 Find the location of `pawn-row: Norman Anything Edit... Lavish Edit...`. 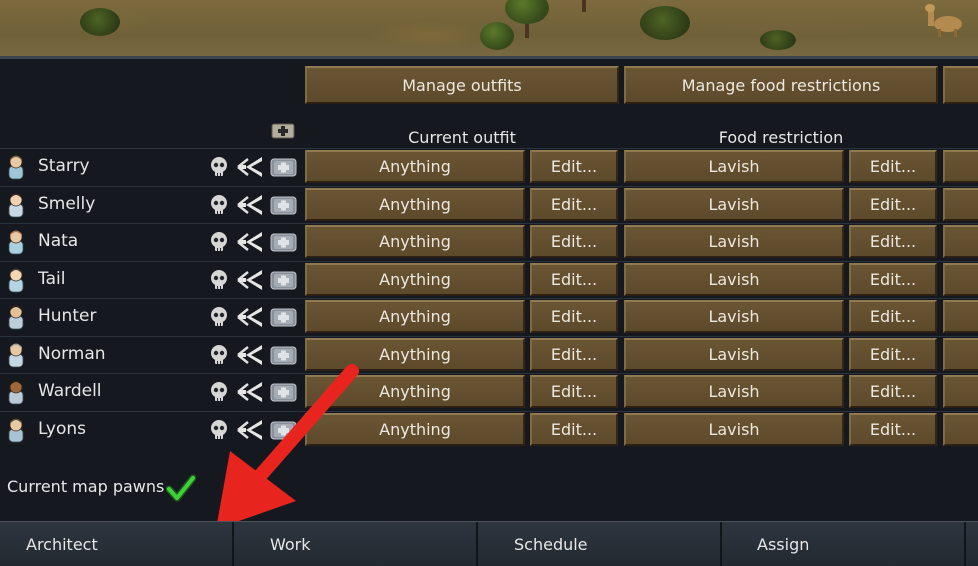

pawn-row: Norman Anything Edit... Lavish Edit... is located at coordinates (489, 354).